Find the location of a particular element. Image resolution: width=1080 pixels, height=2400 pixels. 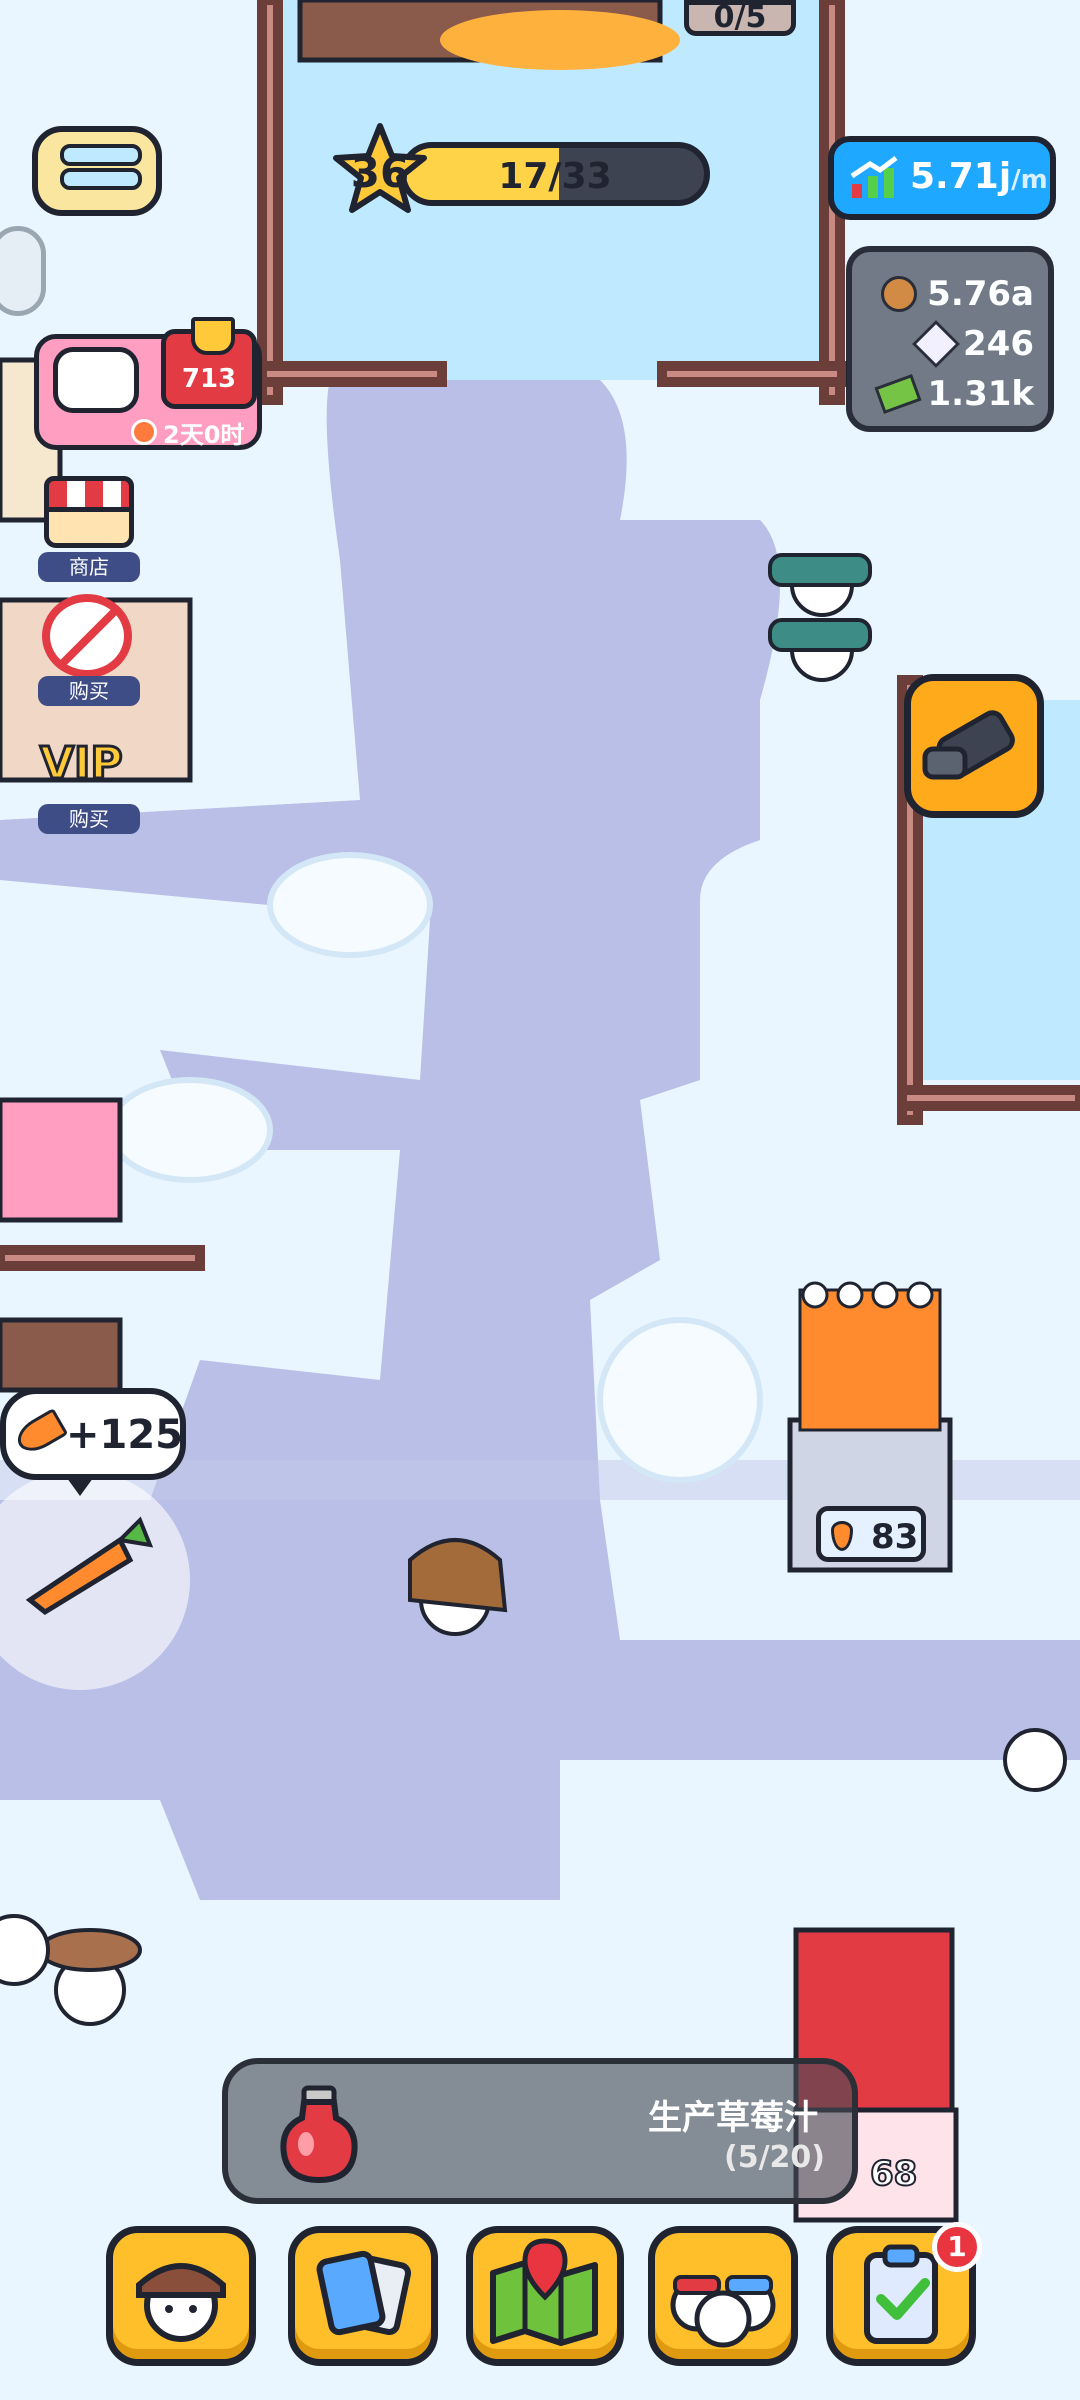

dock-cards-button is located at coordinates (363, 2296).